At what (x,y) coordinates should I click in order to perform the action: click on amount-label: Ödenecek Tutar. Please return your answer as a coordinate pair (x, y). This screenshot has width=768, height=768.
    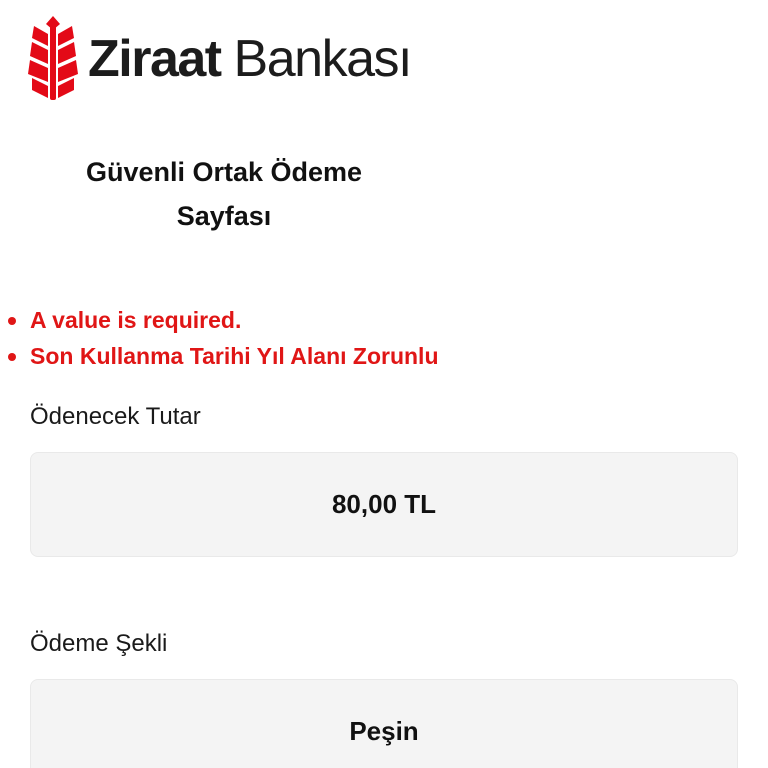
    Looking at the image, I should click on (115, 416).